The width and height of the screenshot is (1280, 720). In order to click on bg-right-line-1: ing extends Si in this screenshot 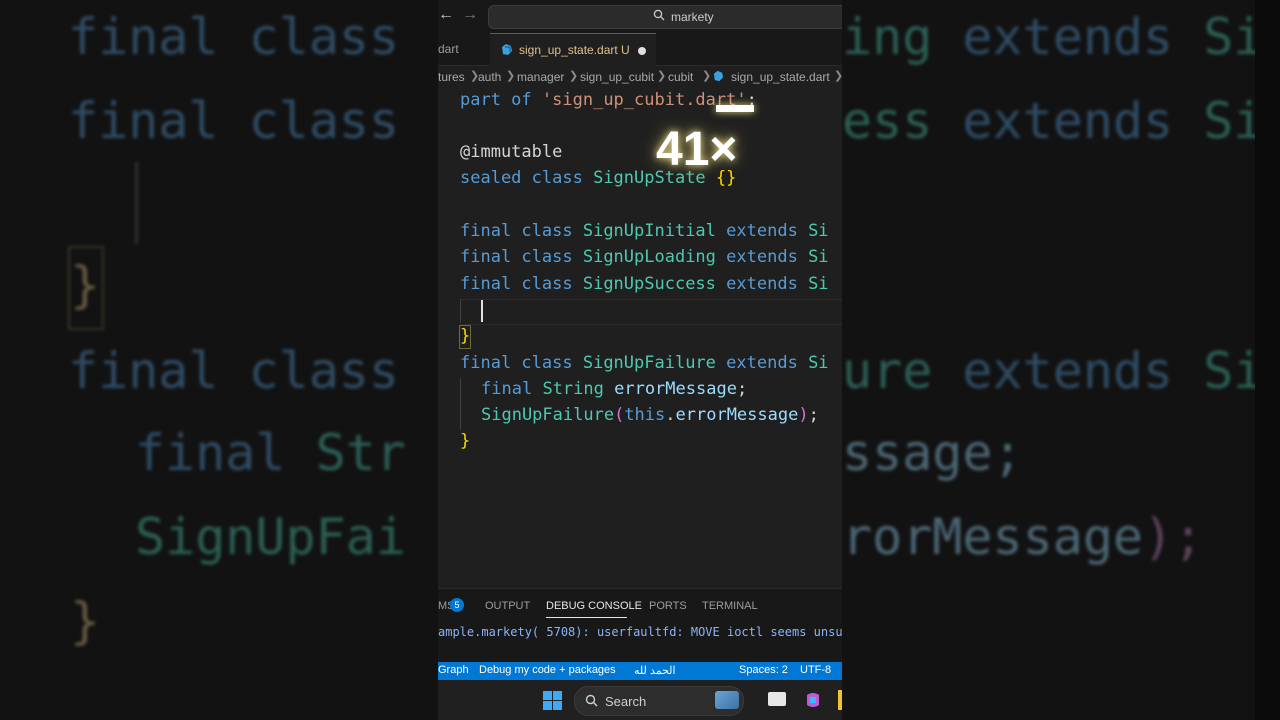, I will do `click(1053, 37)`.